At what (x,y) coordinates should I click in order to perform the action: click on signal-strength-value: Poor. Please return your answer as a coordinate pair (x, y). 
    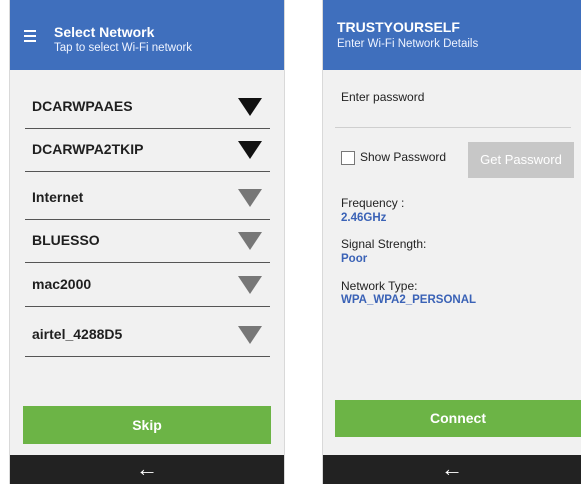
    Looking at the image, I should click on (354, 259).